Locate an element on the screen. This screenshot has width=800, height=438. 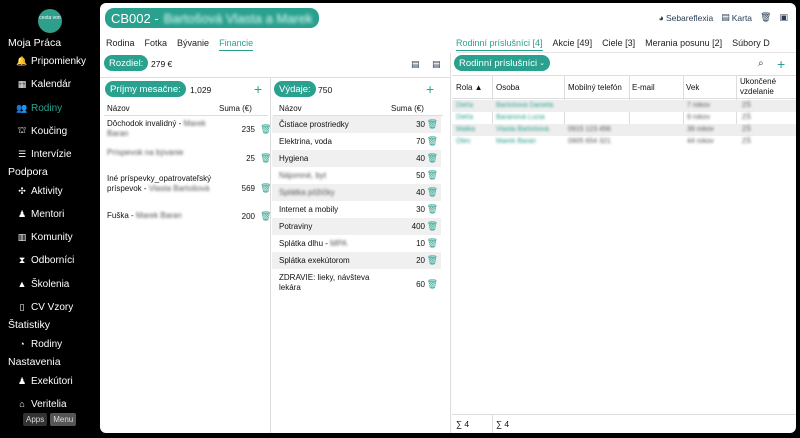
income-col-sum: Suma (€) is located at coordinates (235, 108).